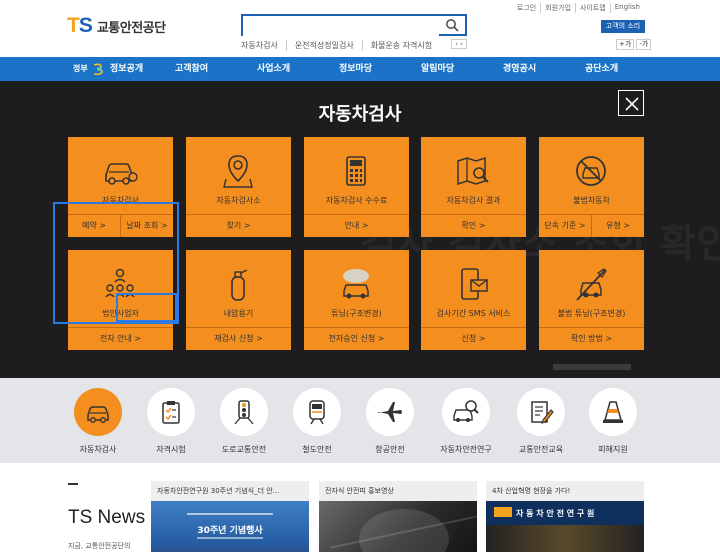  I want to click on news-card-thumbnail, so click(398, 526).